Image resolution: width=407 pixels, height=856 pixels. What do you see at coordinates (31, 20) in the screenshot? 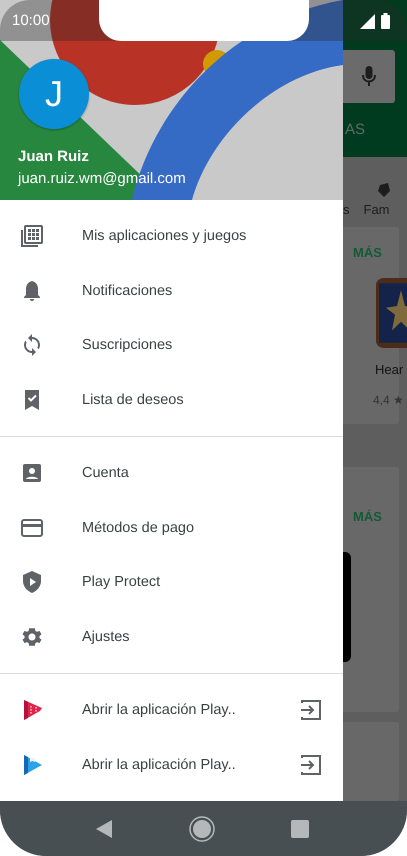
I see `status-time: 10:00` at bounding box center [31, 20].